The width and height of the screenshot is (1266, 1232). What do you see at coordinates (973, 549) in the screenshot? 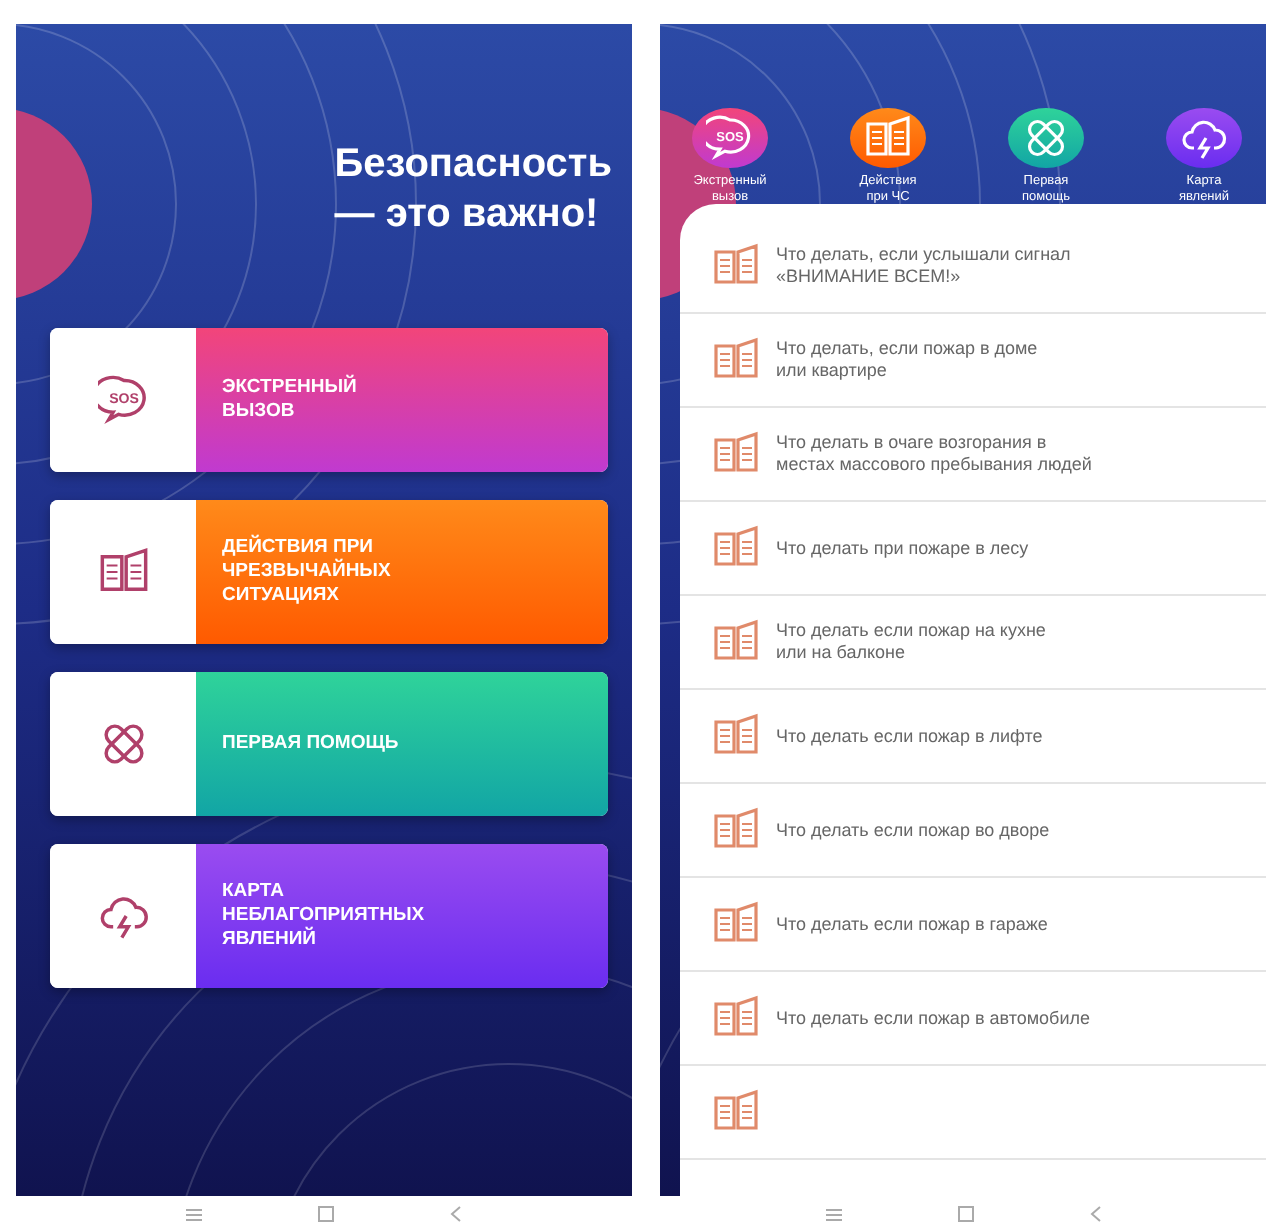
I see `article-item: Что делать при пожаре в лесу` at bounding box center [973, 549].